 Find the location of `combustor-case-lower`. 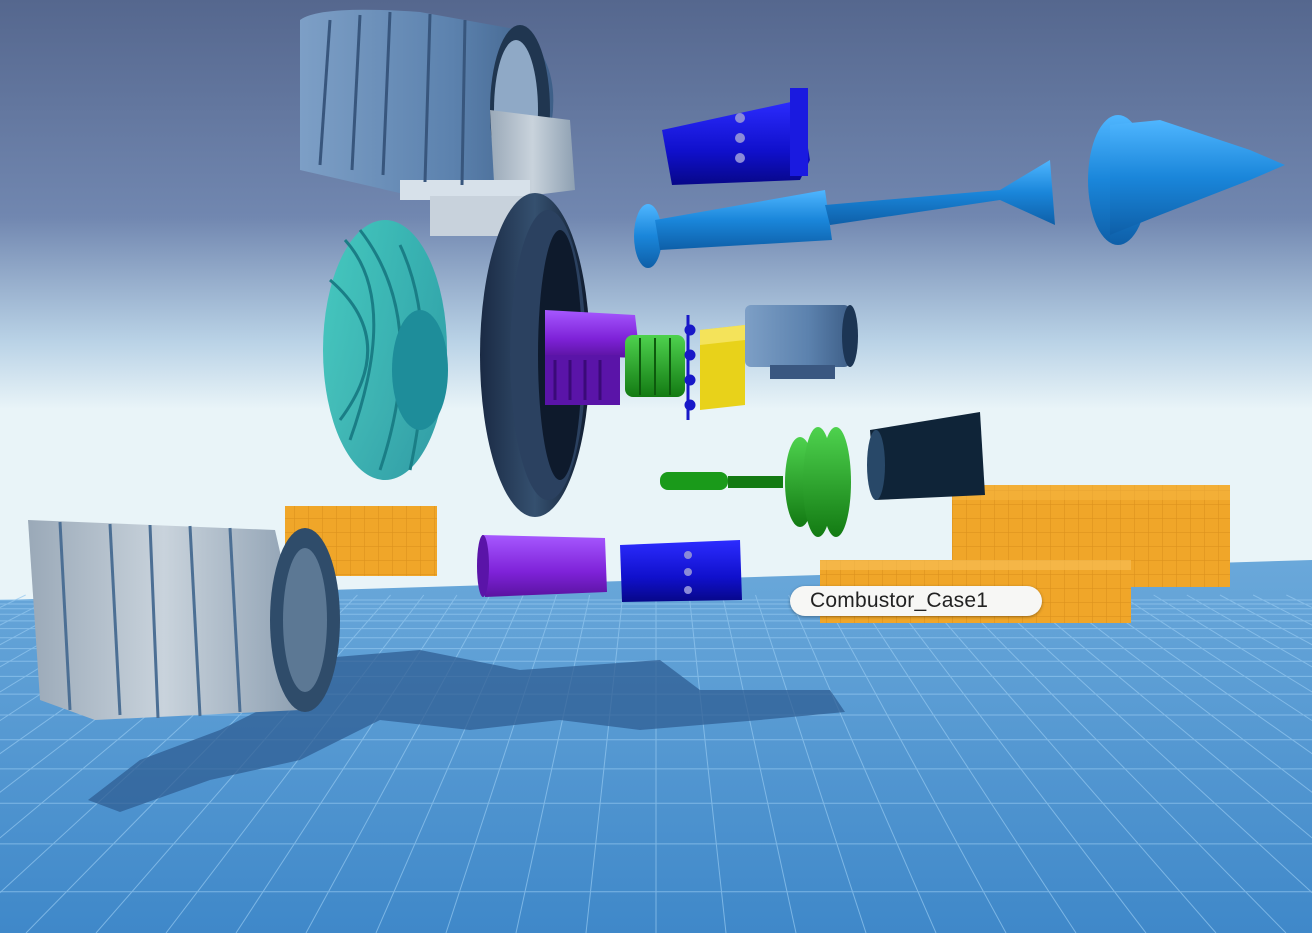

combustor-case-lower is located at coordinates (681, 571).